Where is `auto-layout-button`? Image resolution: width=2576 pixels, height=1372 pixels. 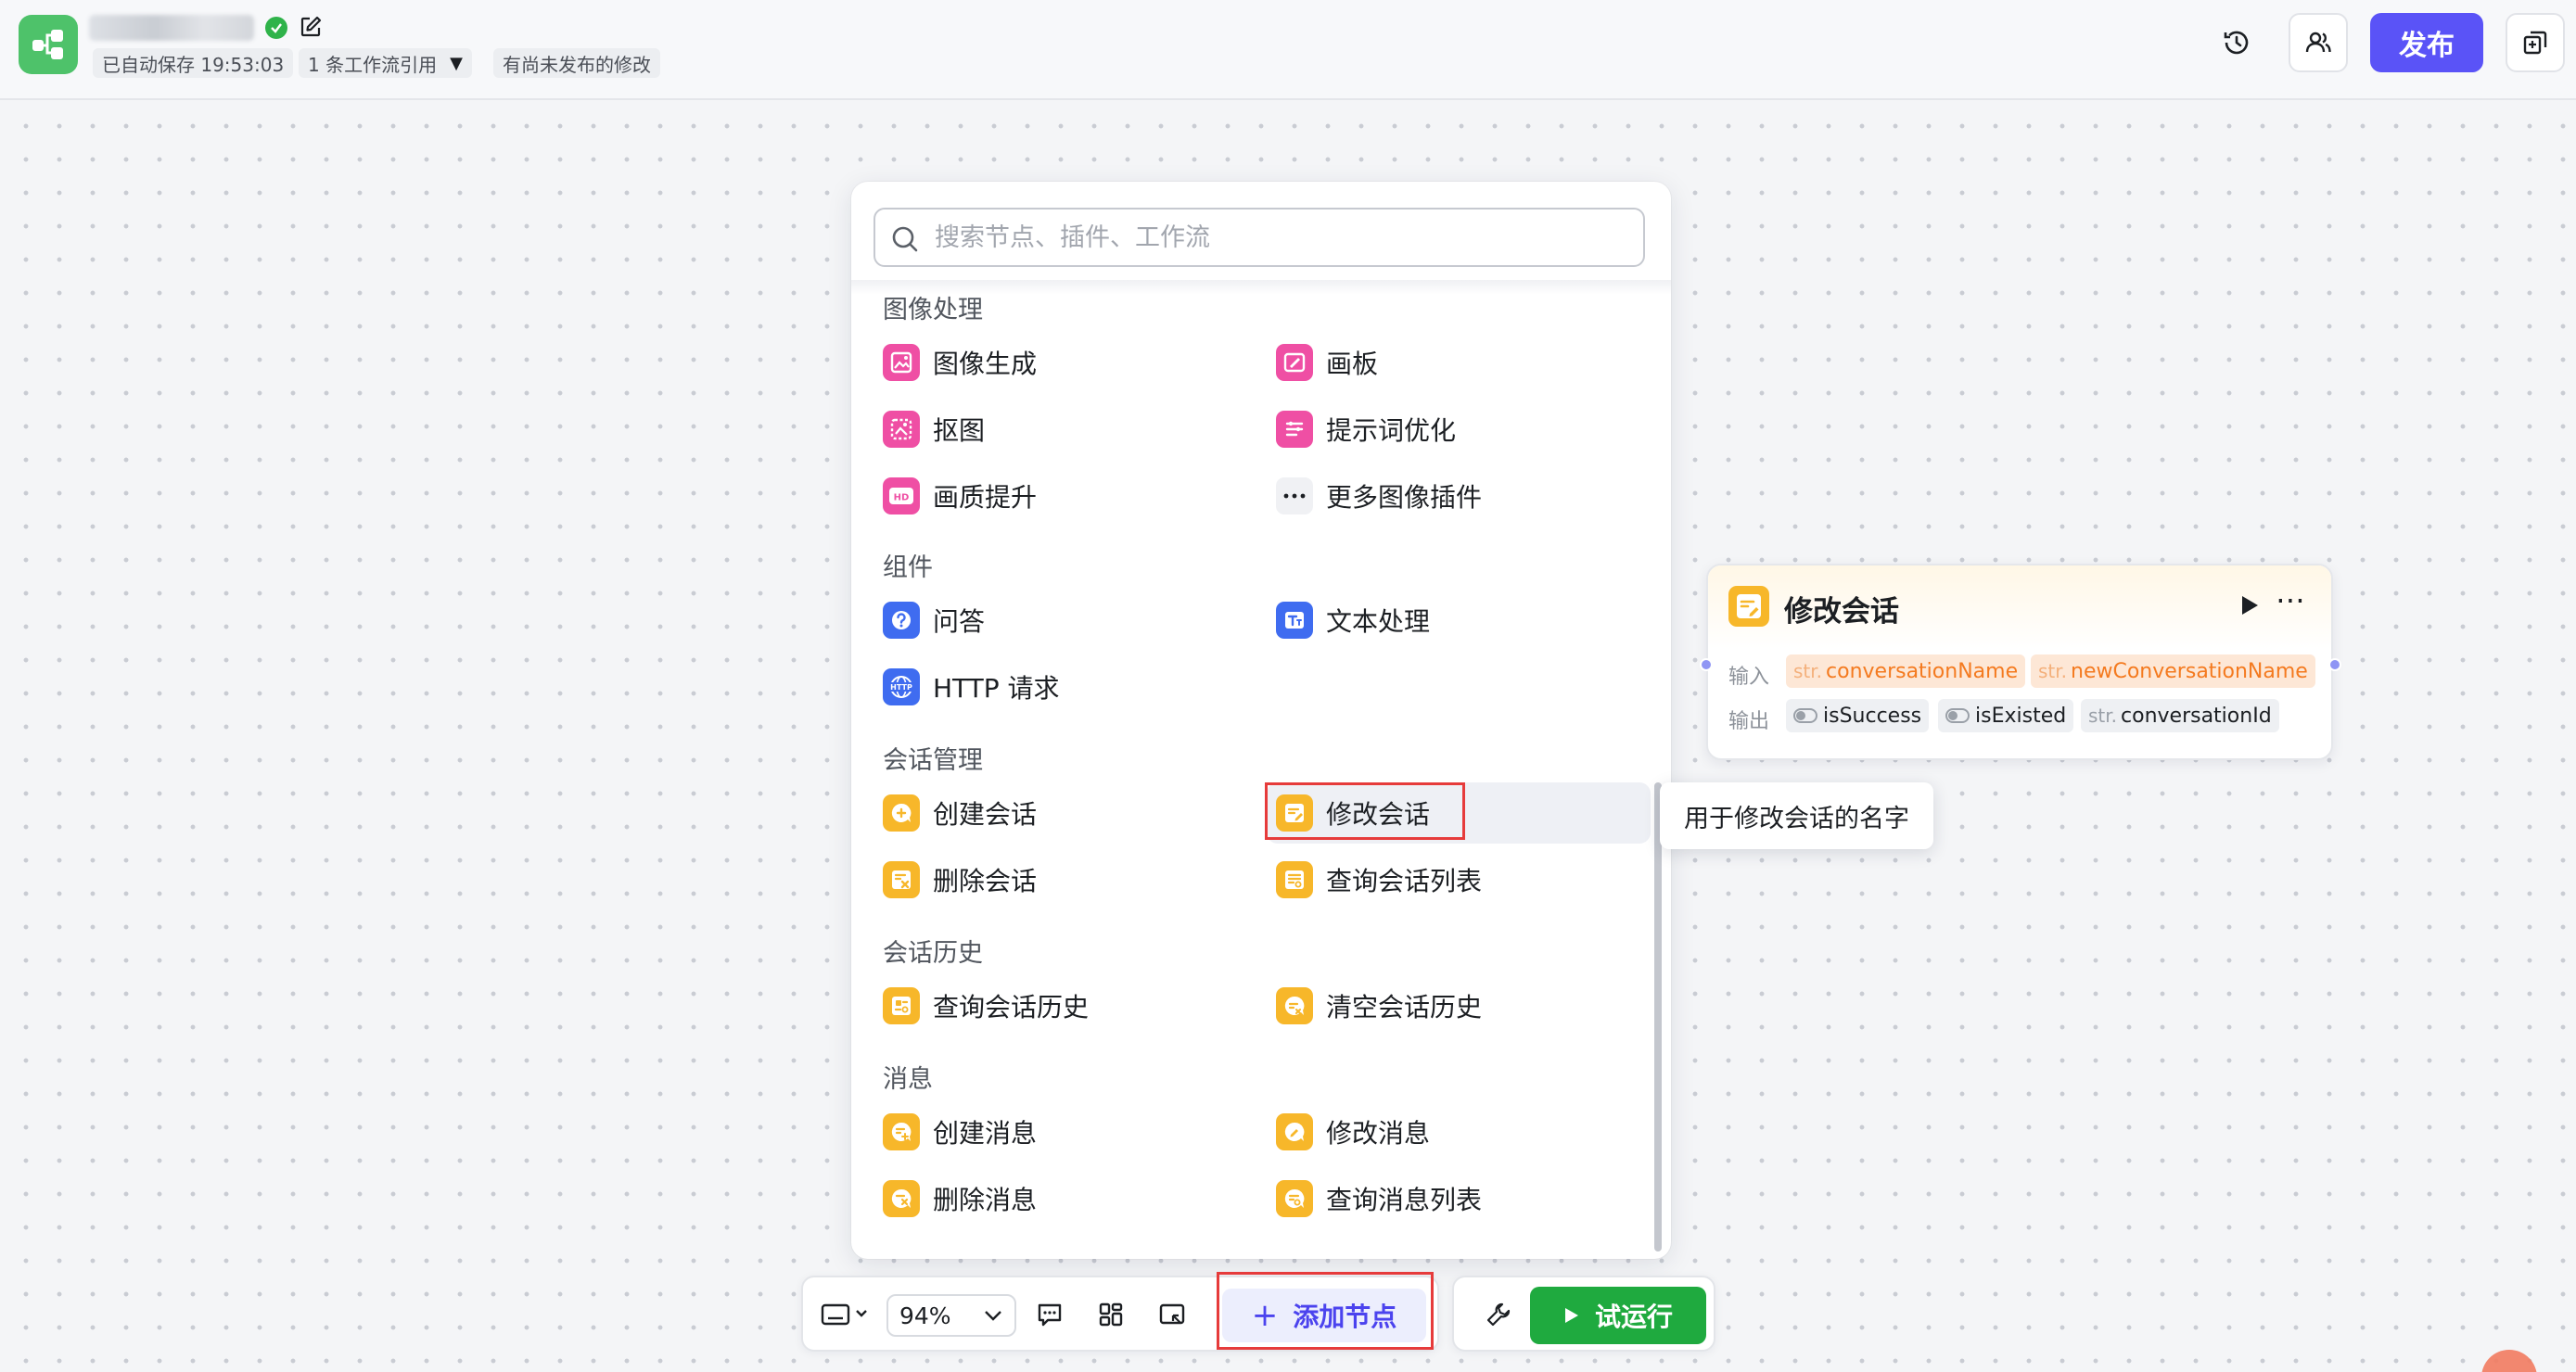 auto-layout-button is located at coordinates (1110, 1314).